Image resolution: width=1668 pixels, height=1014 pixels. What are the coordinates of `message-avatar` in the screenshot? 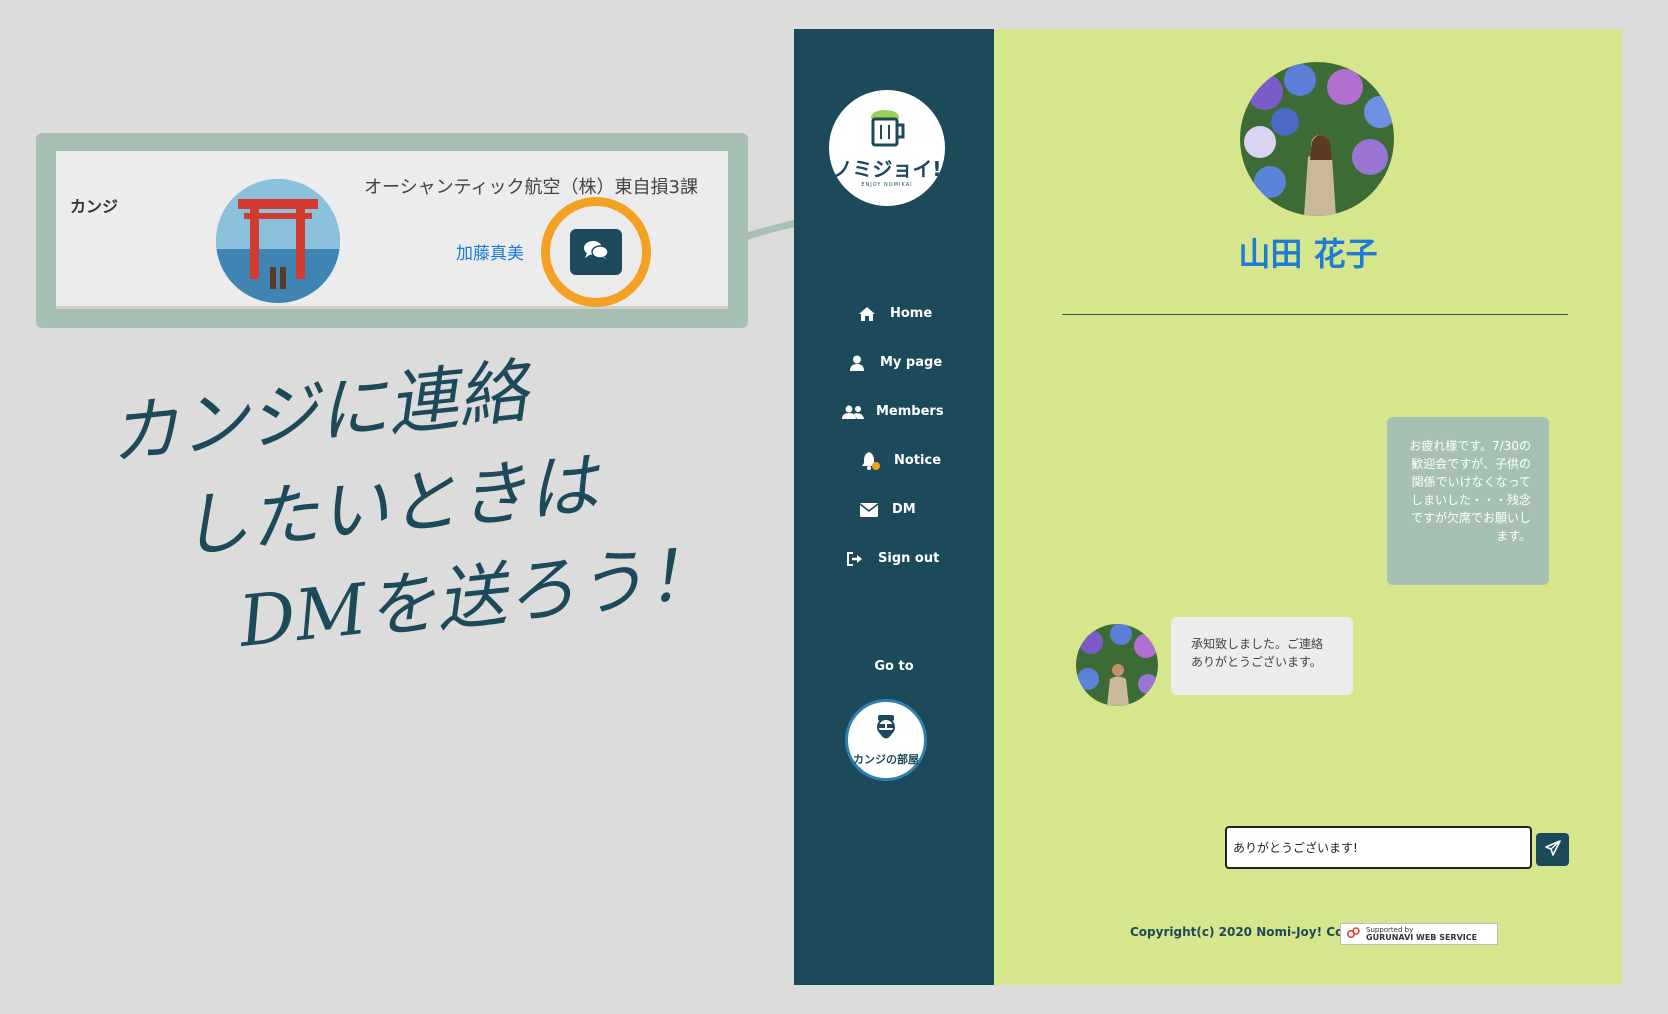 It's located at (1117, 665).